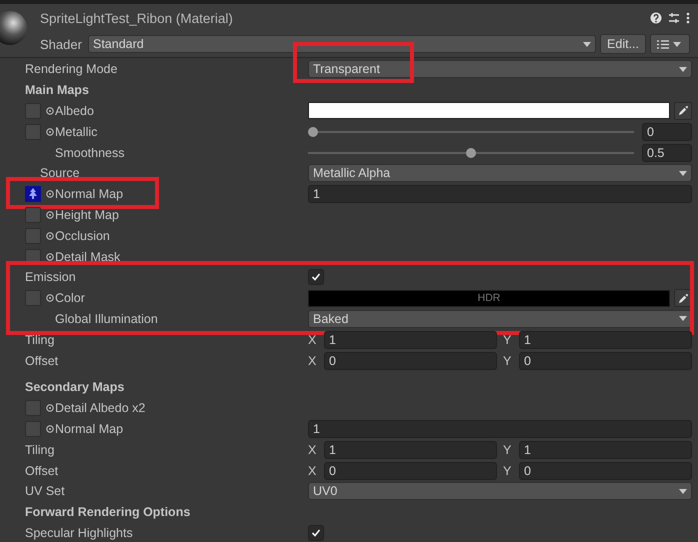  I want to click on property-label: Source, so click(60, 173).